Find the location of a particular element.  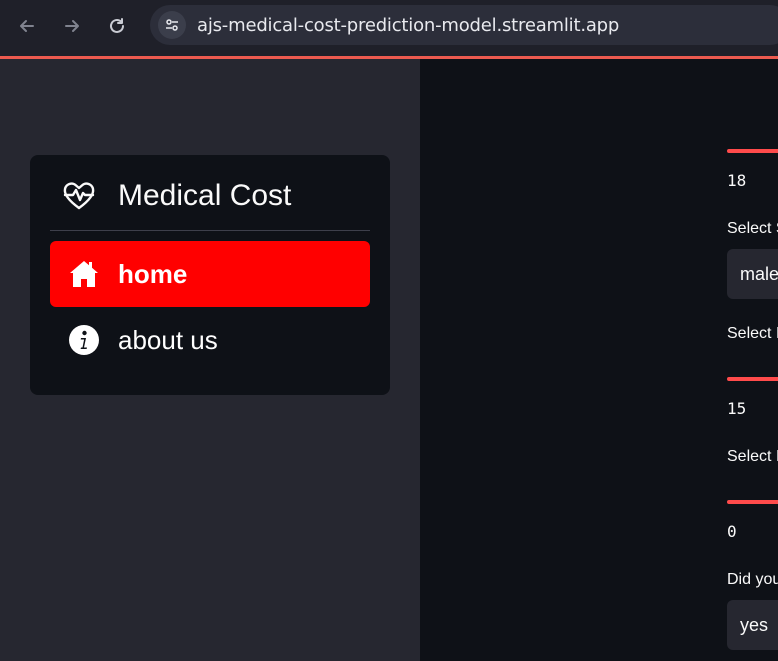

menu-header: Medical Cost is located at coordinates (210, 193).